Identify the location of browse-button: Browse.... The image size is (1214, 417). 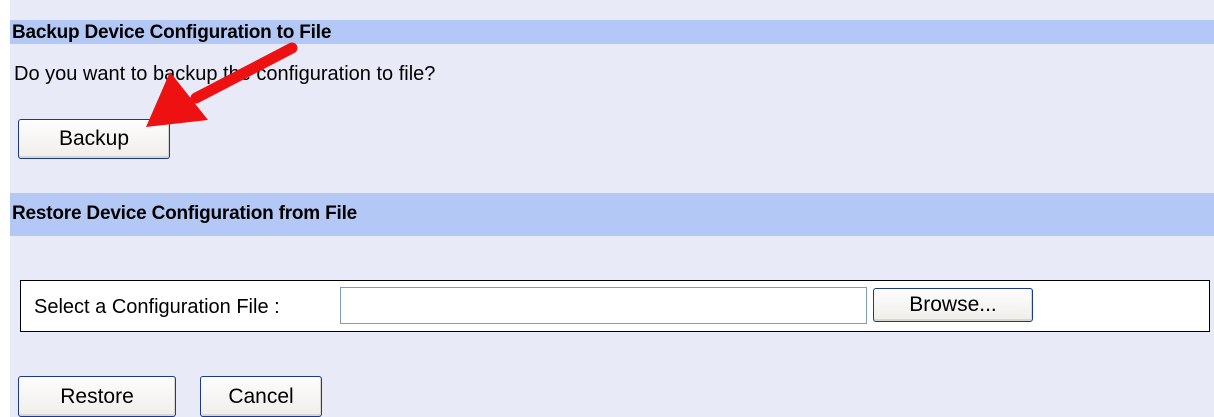
(953, 305).